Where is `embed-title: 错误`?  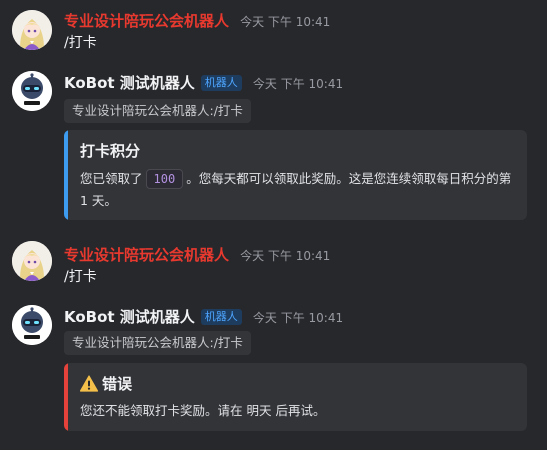 embed-title: 错误 is located at coordinates (117, 384).